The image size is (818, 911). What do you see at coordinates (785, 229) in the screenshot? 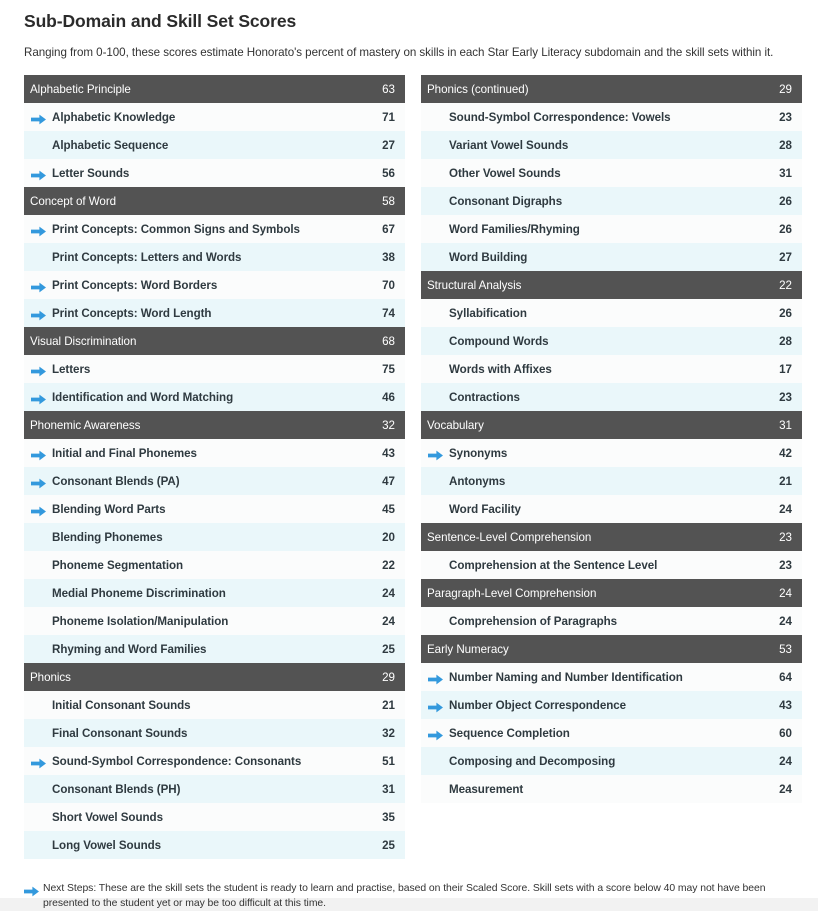
I see `skill-set-score: 26` at bounding box center [785, 229].